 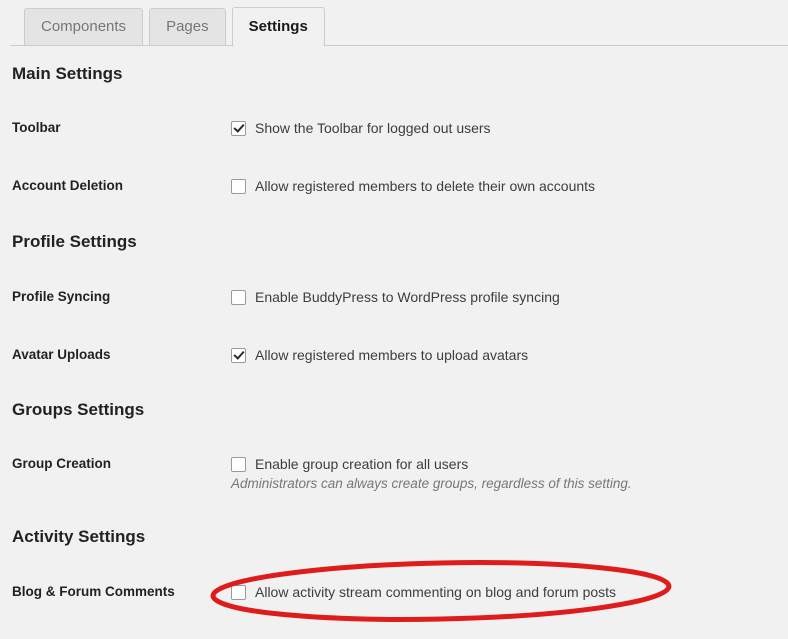 I want to click on checkbox-toolbar, so click(x=238, y=128).